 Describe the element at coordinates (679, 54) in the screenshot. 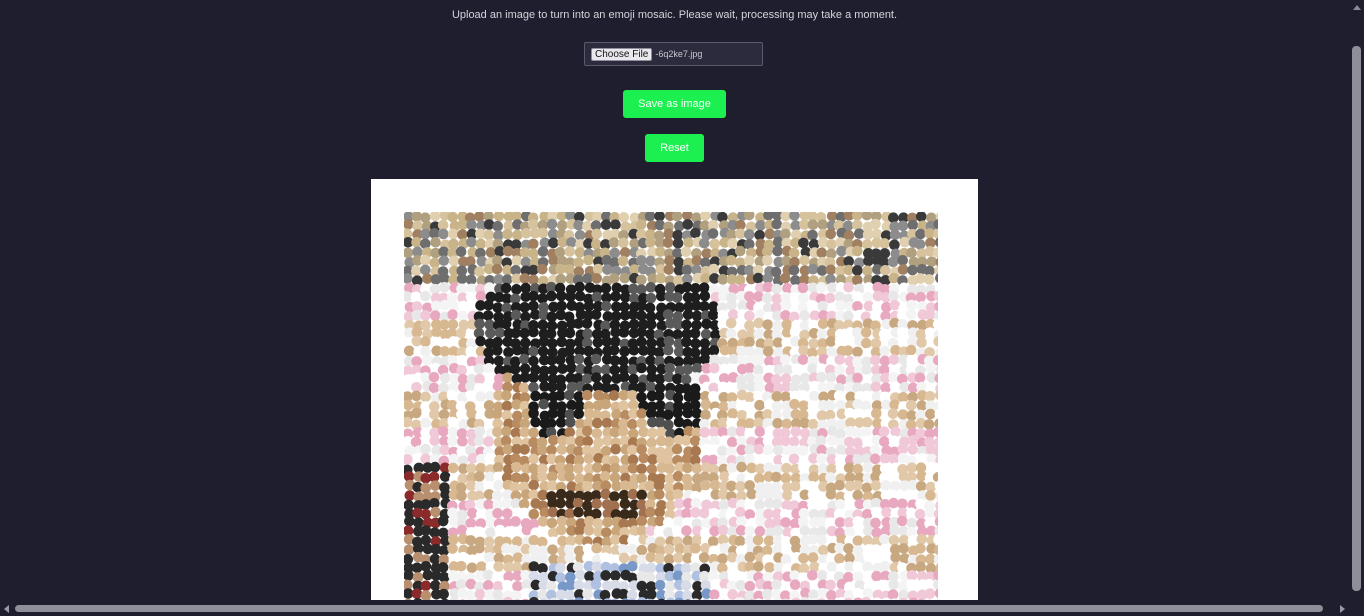

I see `file-name-label: -6q2ke7.jpg` at that location.